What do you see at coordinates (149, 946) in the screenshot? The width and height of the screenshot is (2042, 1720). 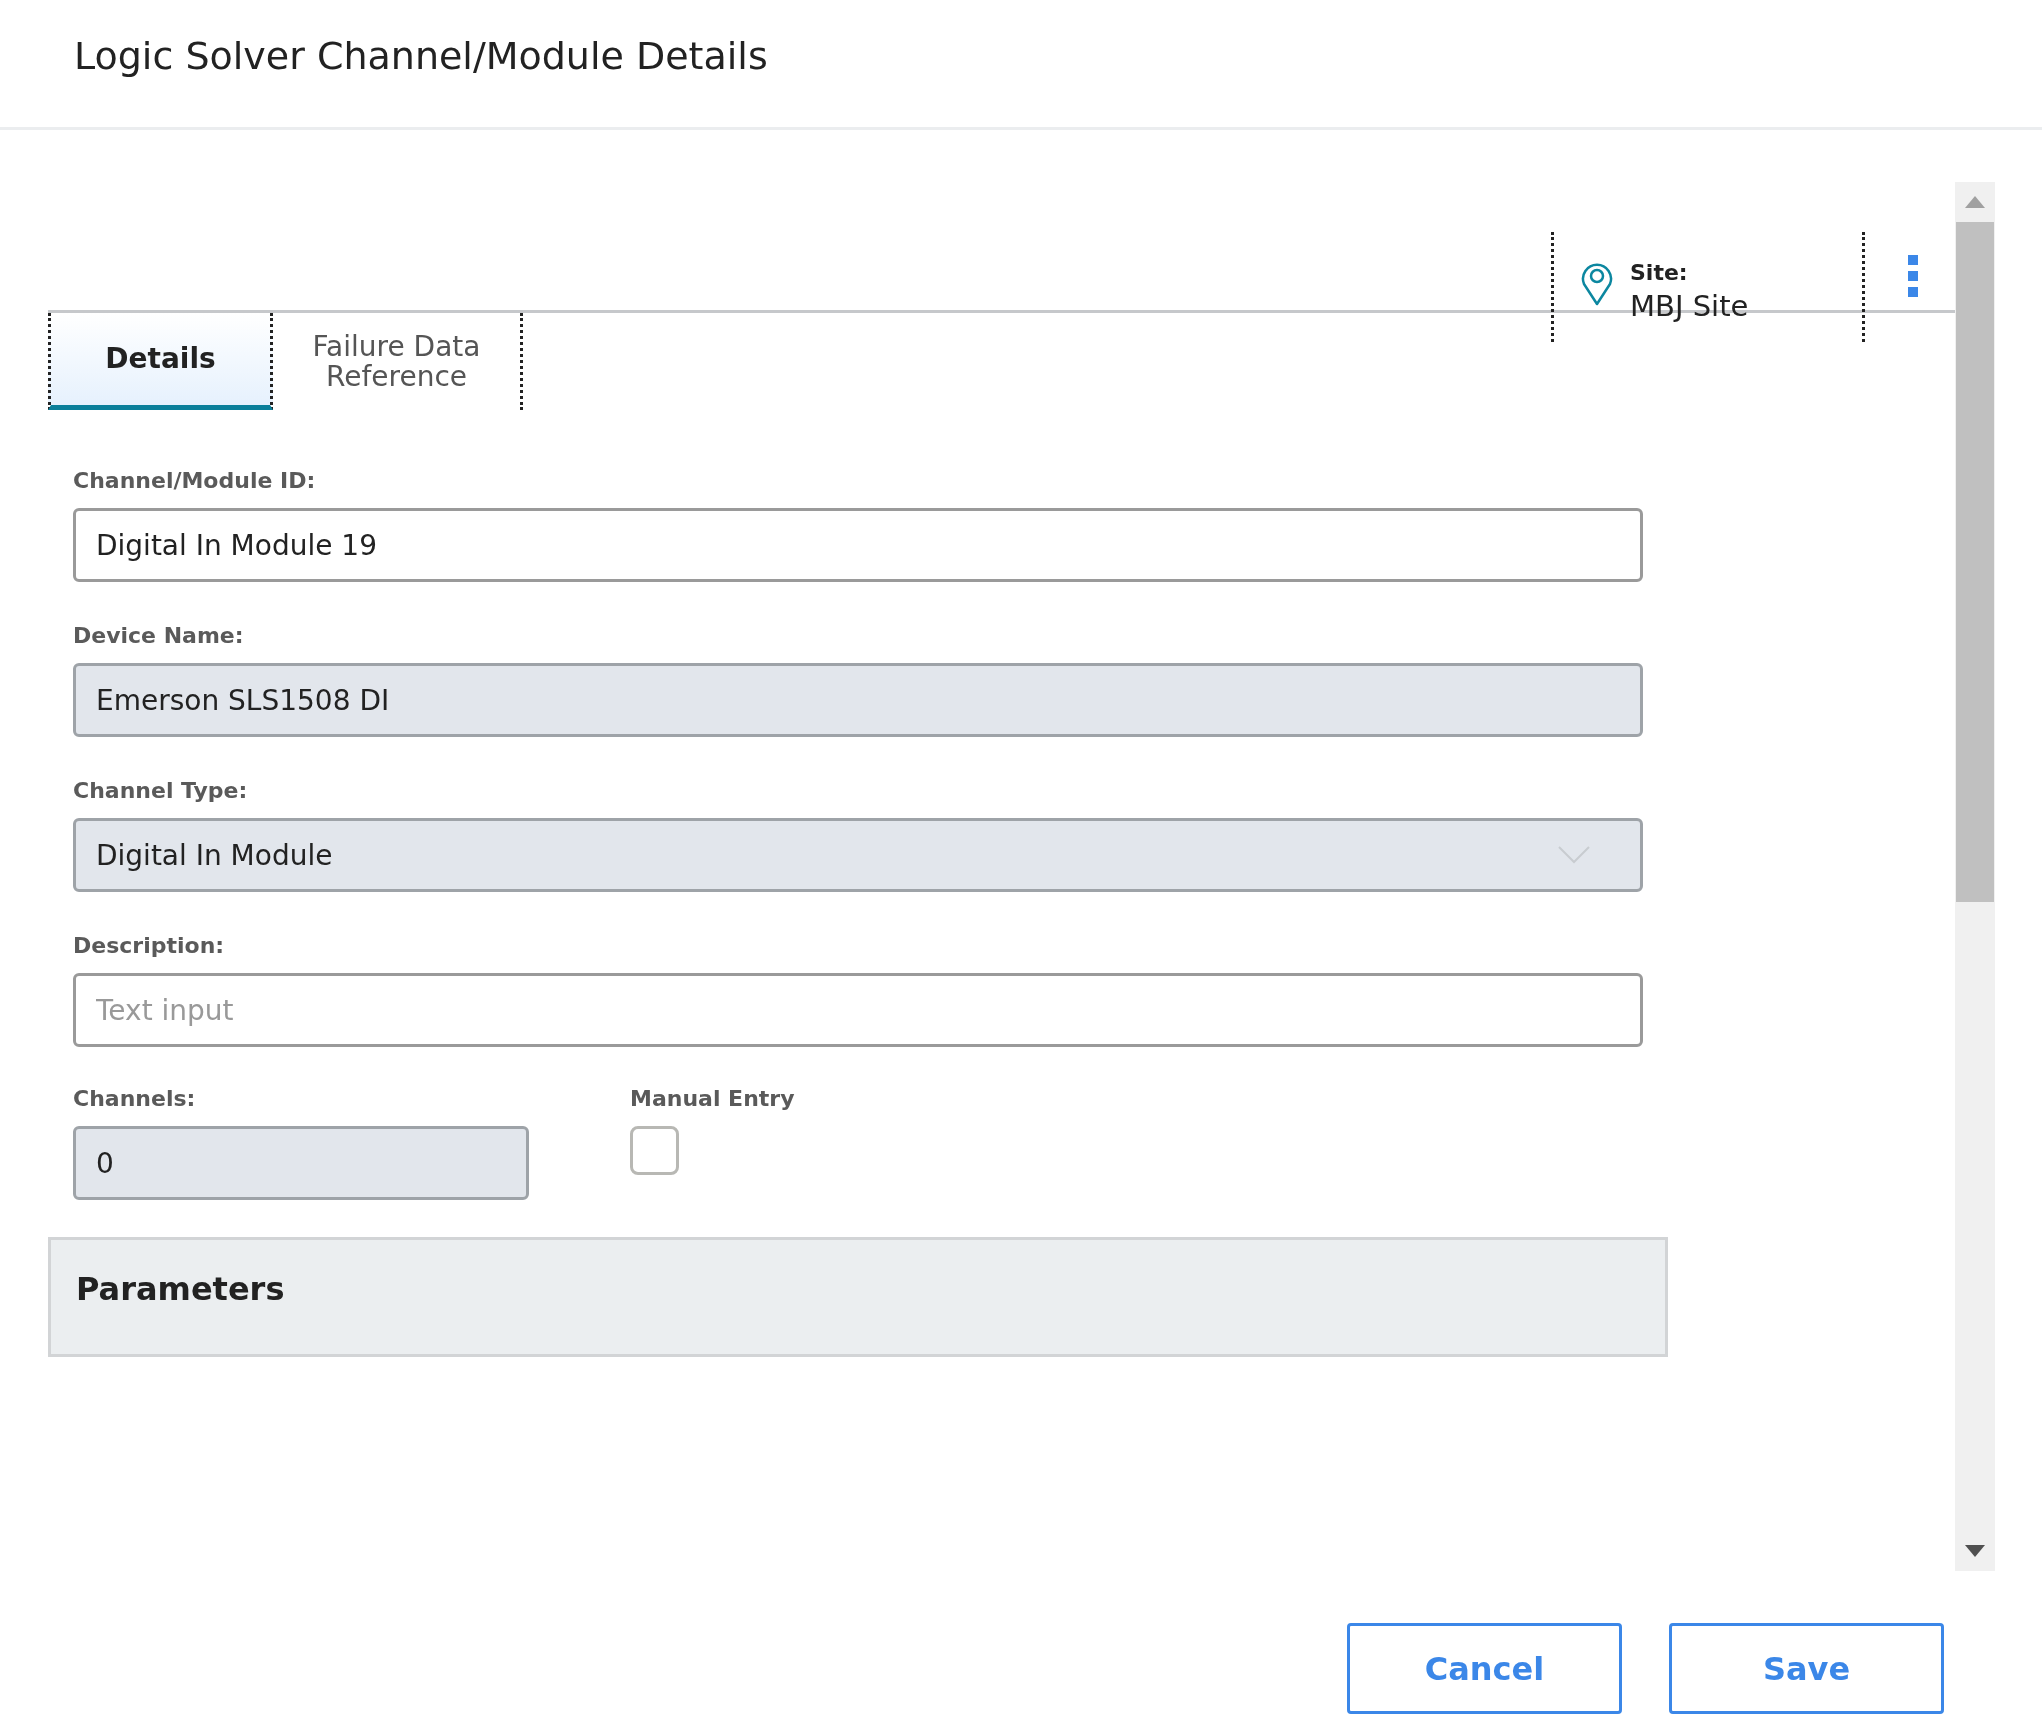 I see `field-label: Description:` at bounding box center [149, 946].